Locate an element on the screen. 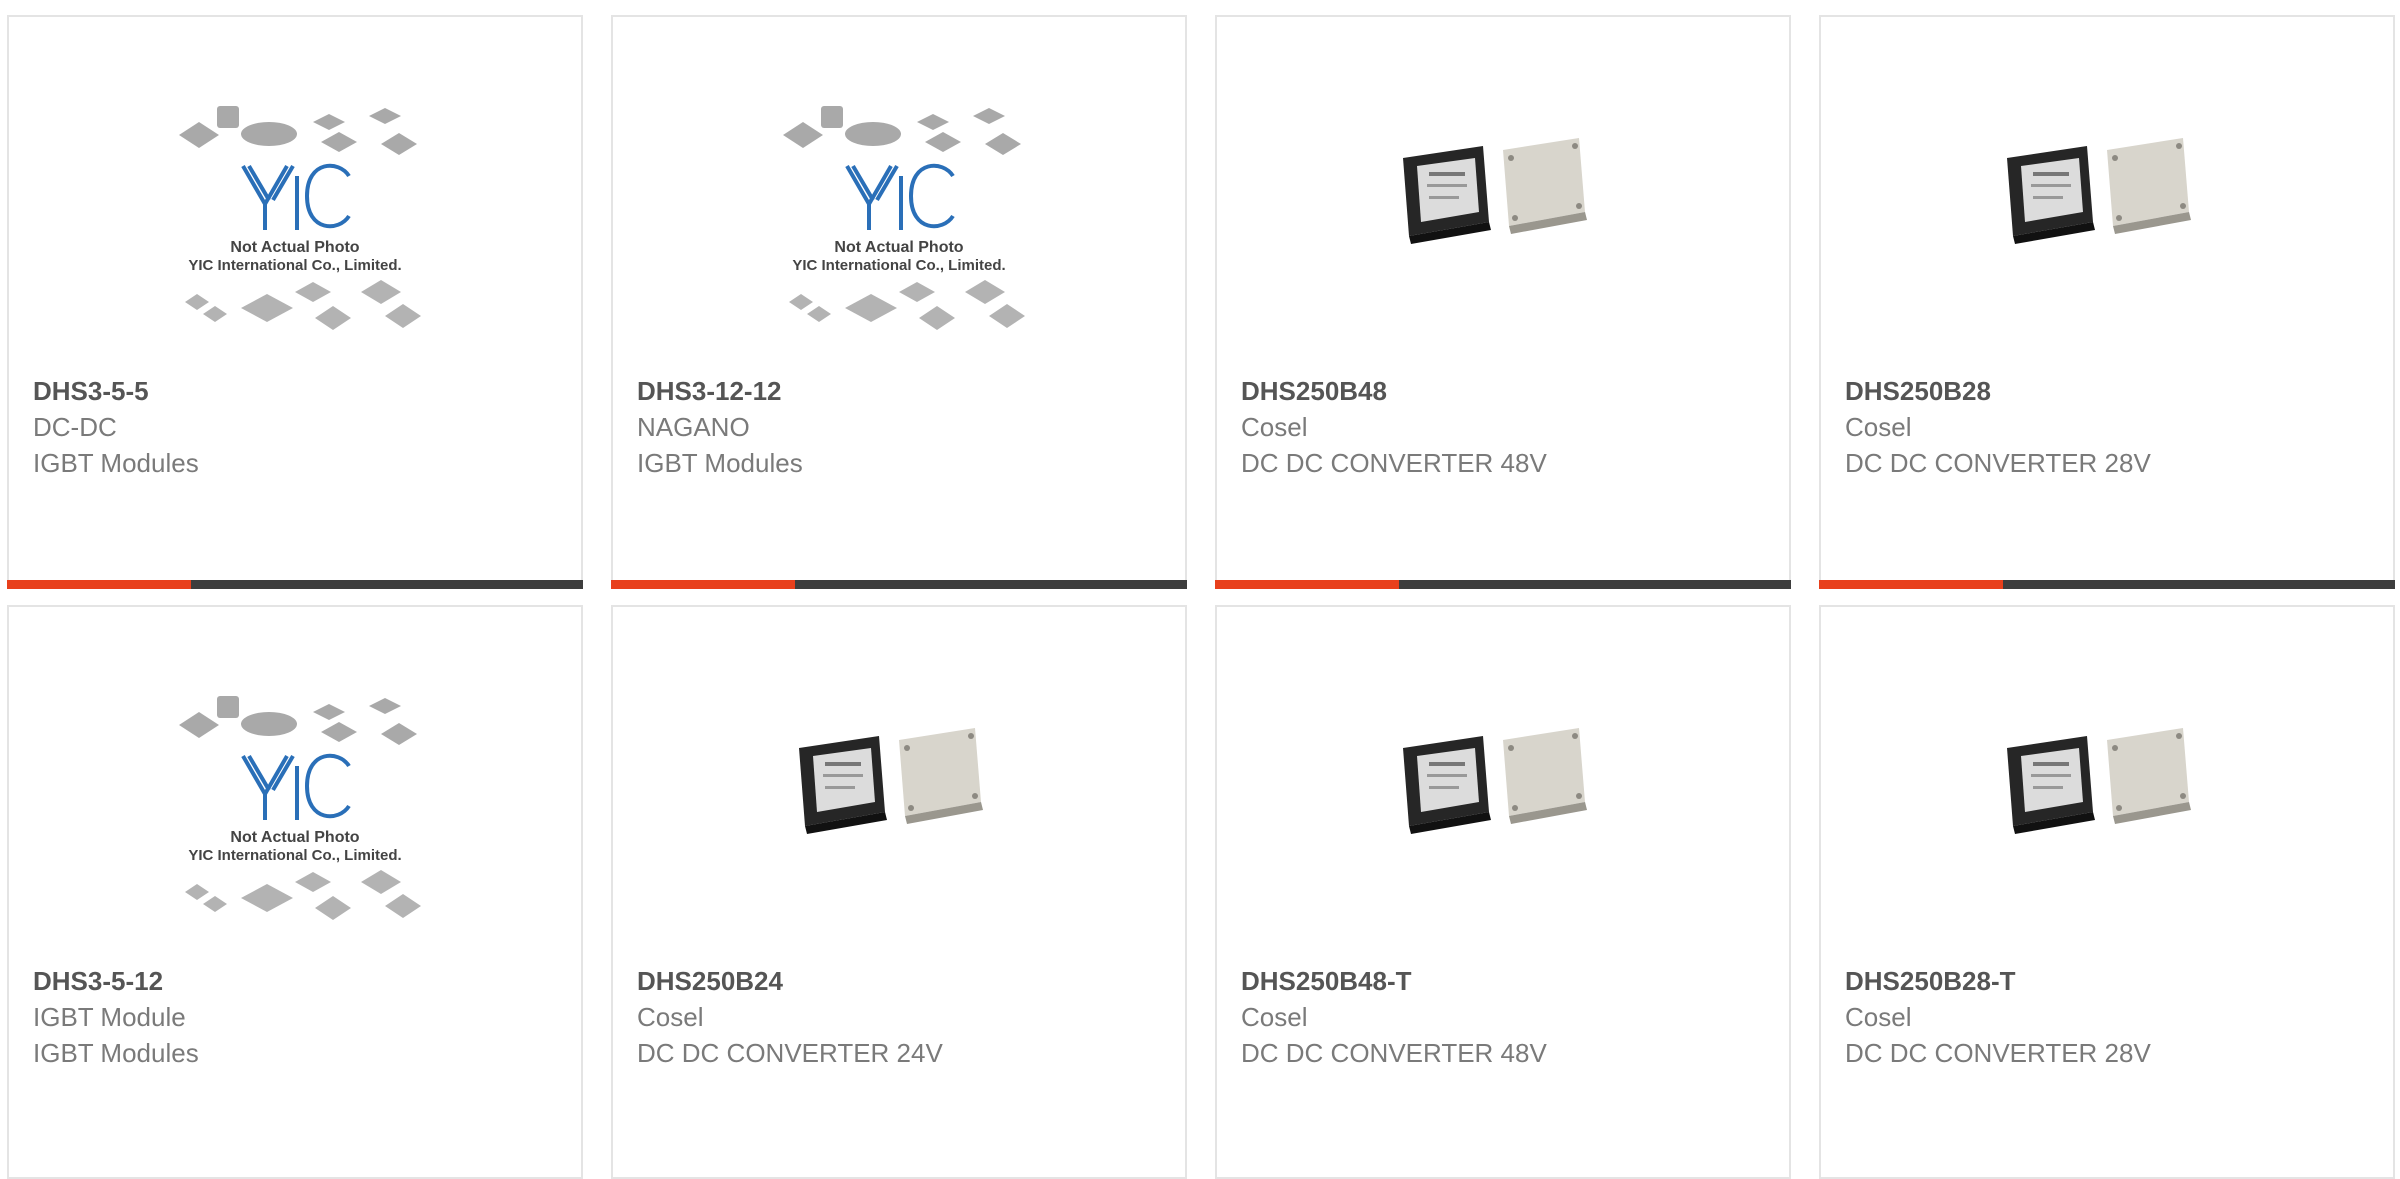 This screenshot has width=2400, height=1179. product-card: DHS250B28 Cosel DC DC CONVERTER 28V is located at coordinates (2107, 302).